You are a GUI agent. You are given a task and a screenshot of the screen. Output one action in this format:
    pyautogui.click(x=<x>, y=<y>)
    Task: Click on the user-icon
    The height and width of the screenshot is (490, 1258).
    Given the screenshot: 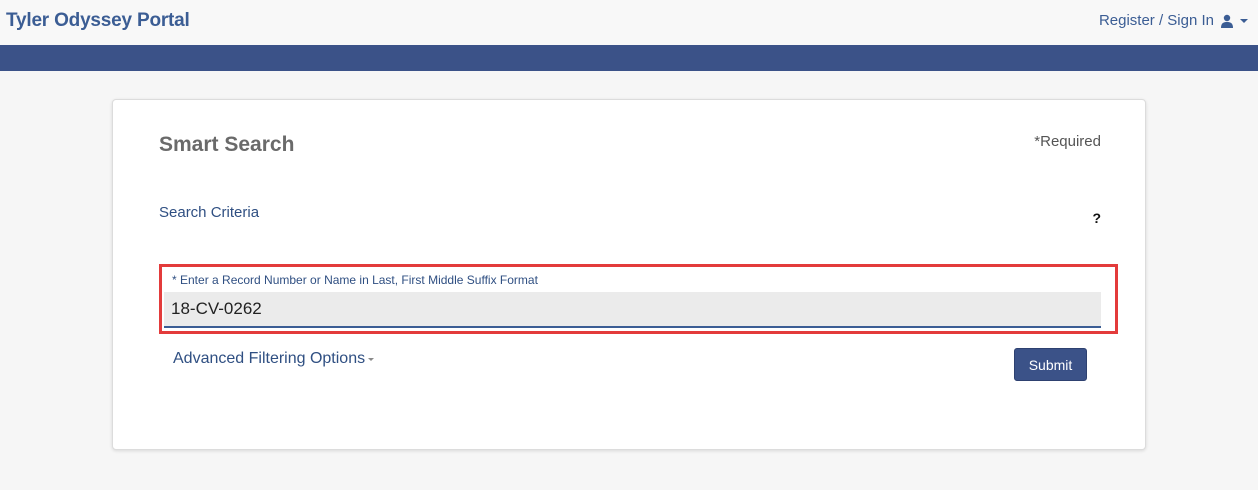 What is the action you would take?
    pyautogui.click(x=1227, y=21)
    